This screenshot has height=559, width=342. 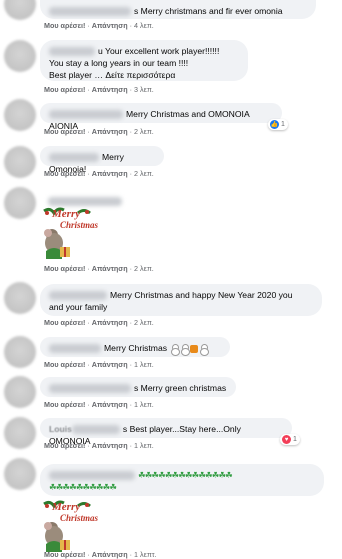 I want to click on comment-text-line-3: Best player … Δείτε περισσότερα, so click(x=144, y=75).